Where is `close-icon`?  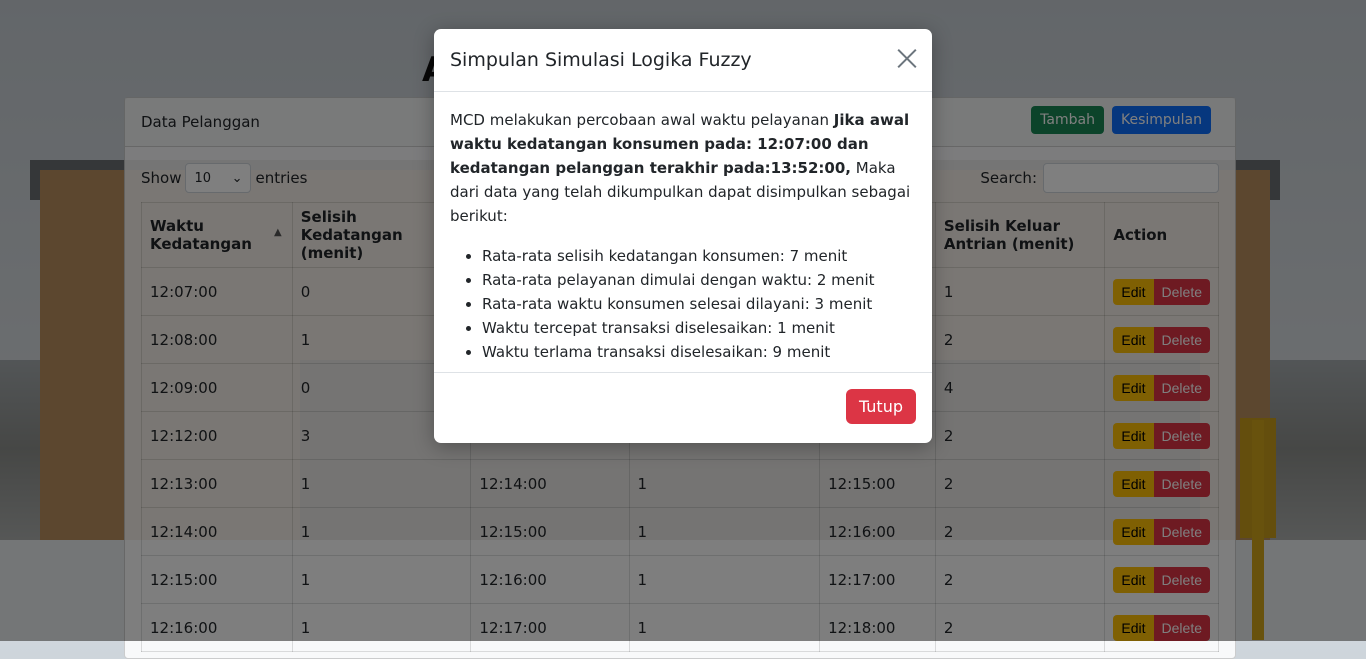
close-icon is located at coordinates (907, 58).